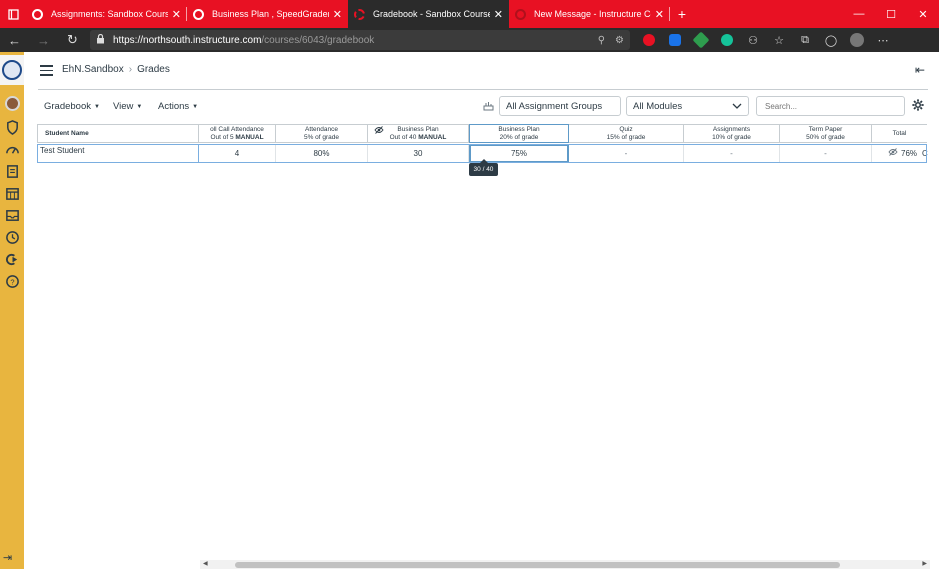  I want to click on modules-value: All Modules, so click(658, 106).